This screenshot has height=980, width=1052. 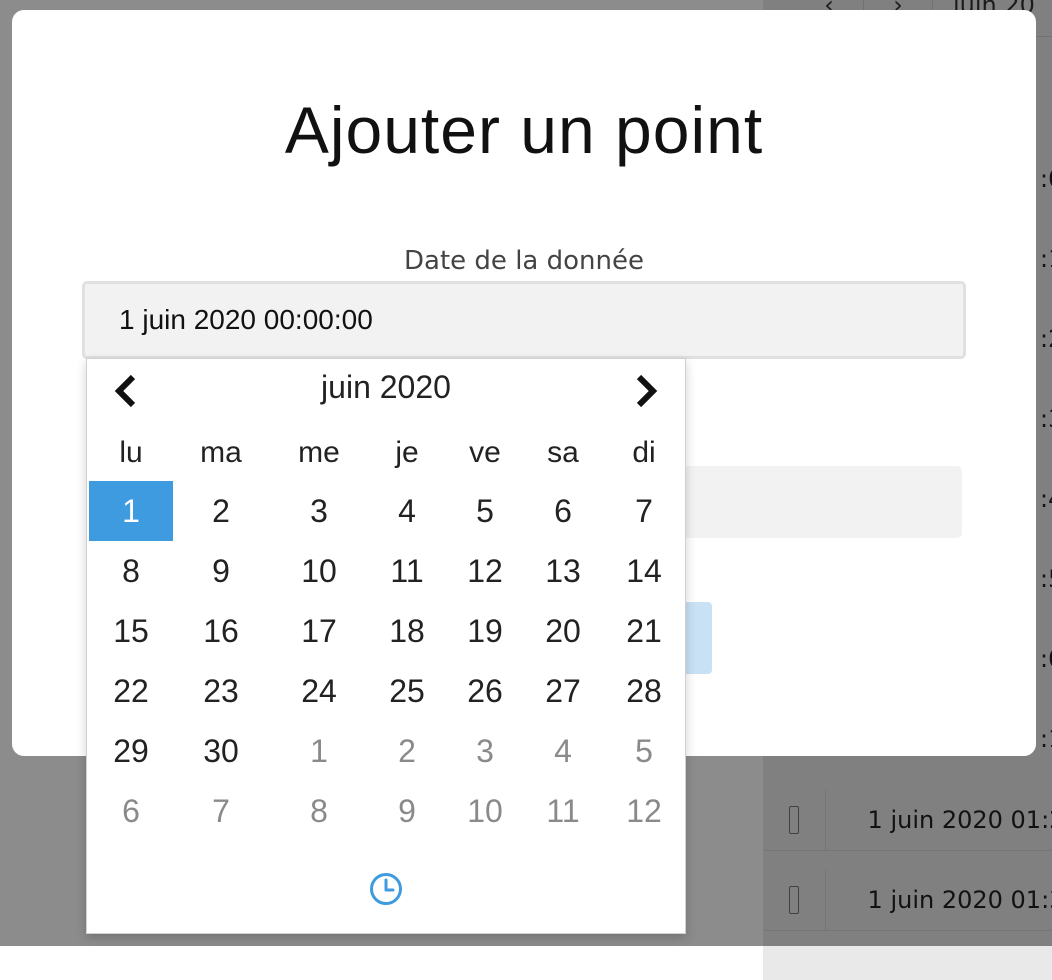 What do you see at coordinates (485, 691) in the screenshot?
I see `calendar-day: 26` at bounding box center [485, 691].